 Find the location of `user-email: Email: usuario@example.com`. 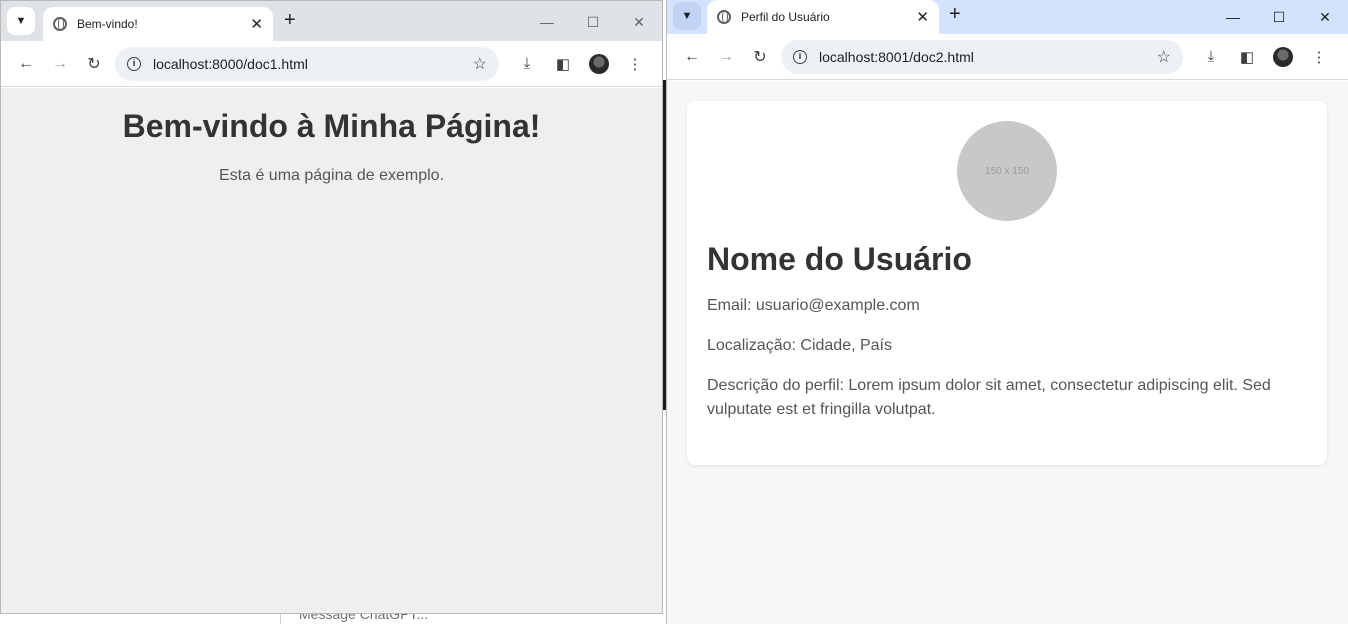

user-email: Email: usuario@example.com is located at coordinates (813, 305).